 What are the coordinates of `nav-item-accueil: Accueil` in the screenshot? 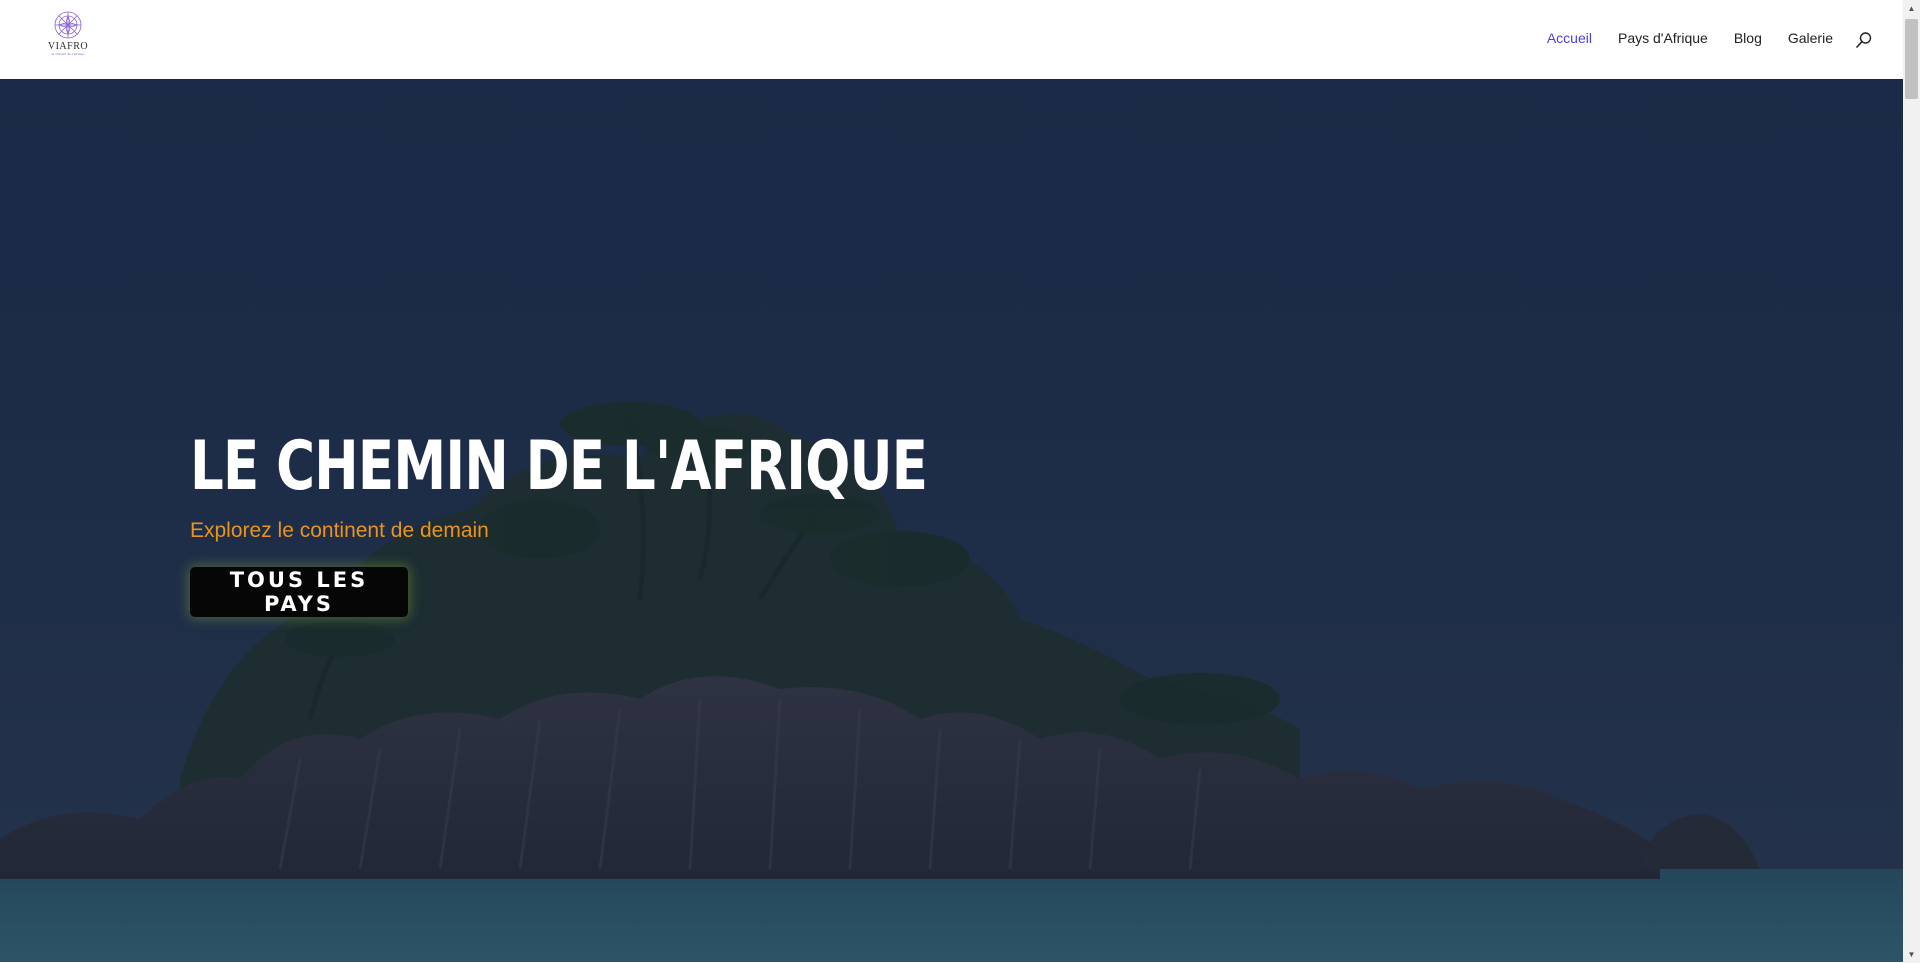 It's located at (1569, 38).